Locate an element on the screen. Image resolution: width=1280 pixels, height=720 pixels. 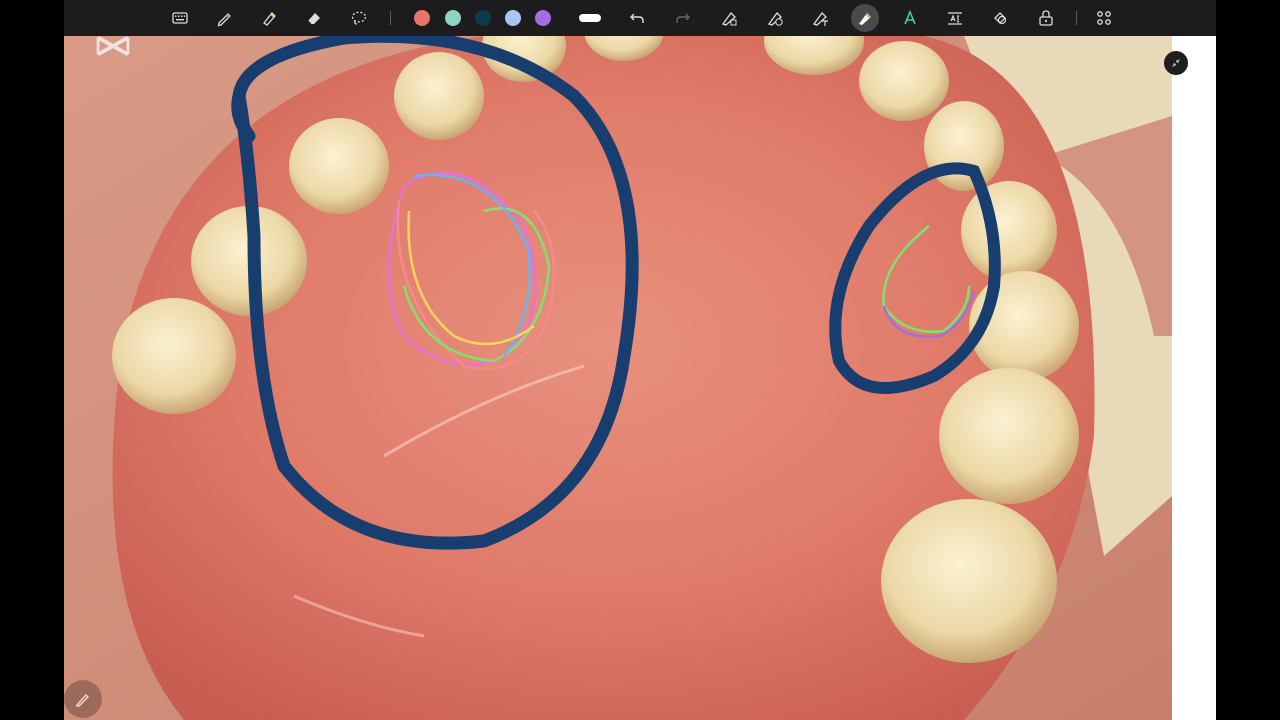
undo-icon is located at coordinates (637, 18).